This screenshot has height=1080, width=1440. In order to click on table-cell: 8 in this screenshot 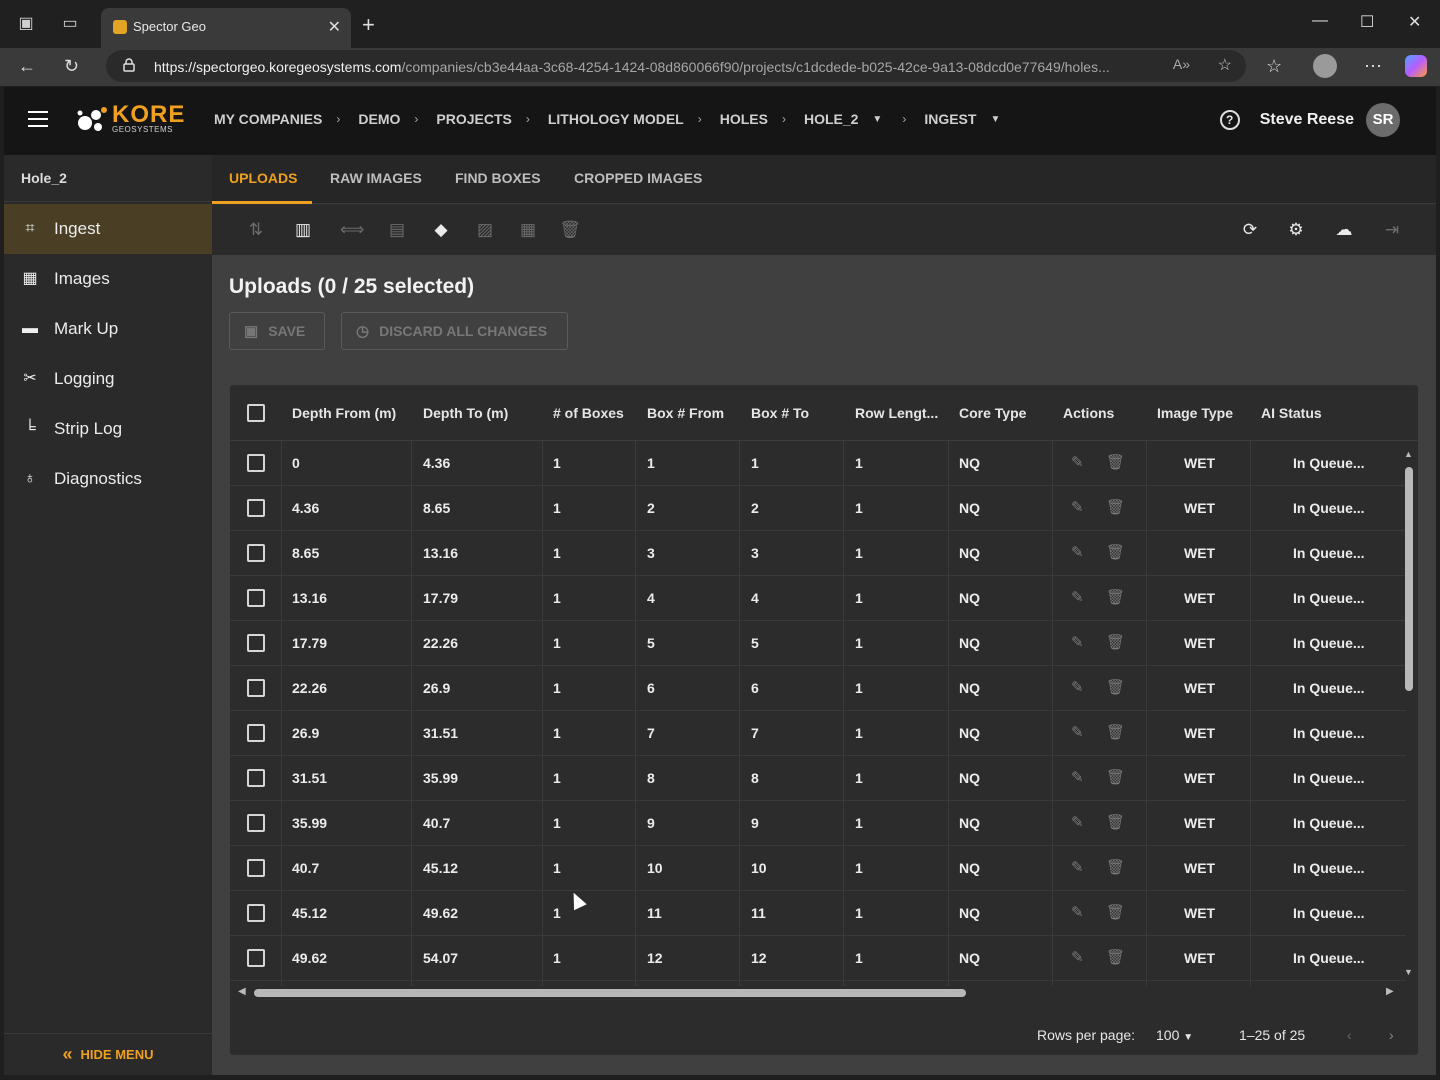, I will do `click(755, 778)`.